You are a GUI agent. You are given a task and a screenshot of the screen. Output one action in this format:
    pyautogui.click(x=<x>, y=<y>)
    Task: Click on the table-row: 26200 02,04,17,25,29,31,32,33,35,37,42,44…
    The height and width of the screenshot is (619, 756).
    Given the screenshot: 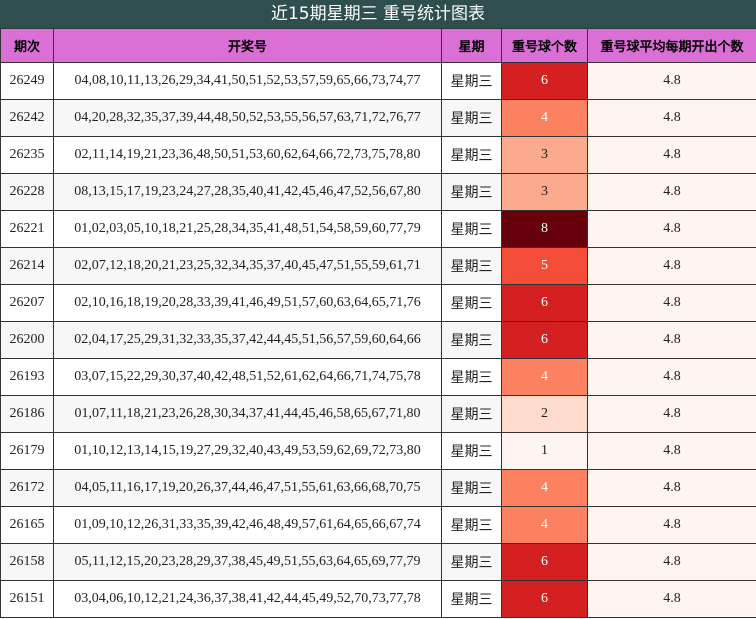 What is the action you would take?
    pyautogui.click(x=378, y=340)
    